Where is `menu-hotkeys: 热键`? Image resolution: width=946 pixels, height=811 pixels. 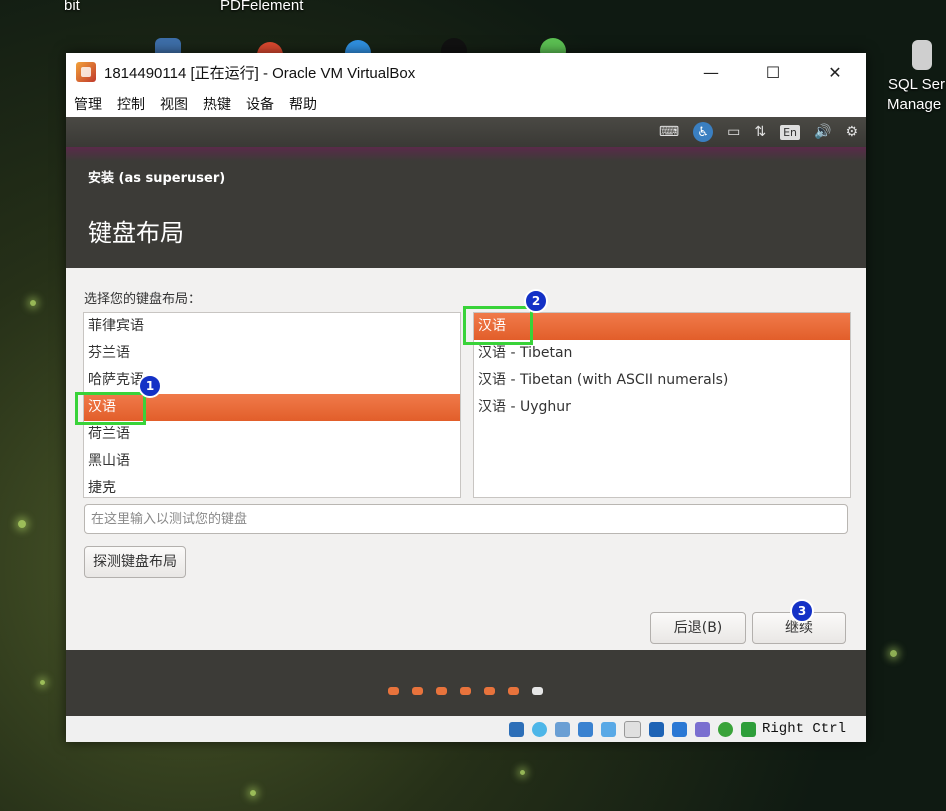 menu-hotkeys: 热键 is located at coordinates (217, 104).